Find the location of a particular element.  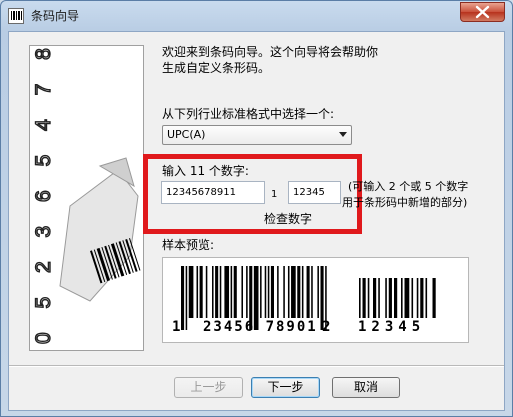

cancel-button: 取消 is located at coordinates (366, 387).